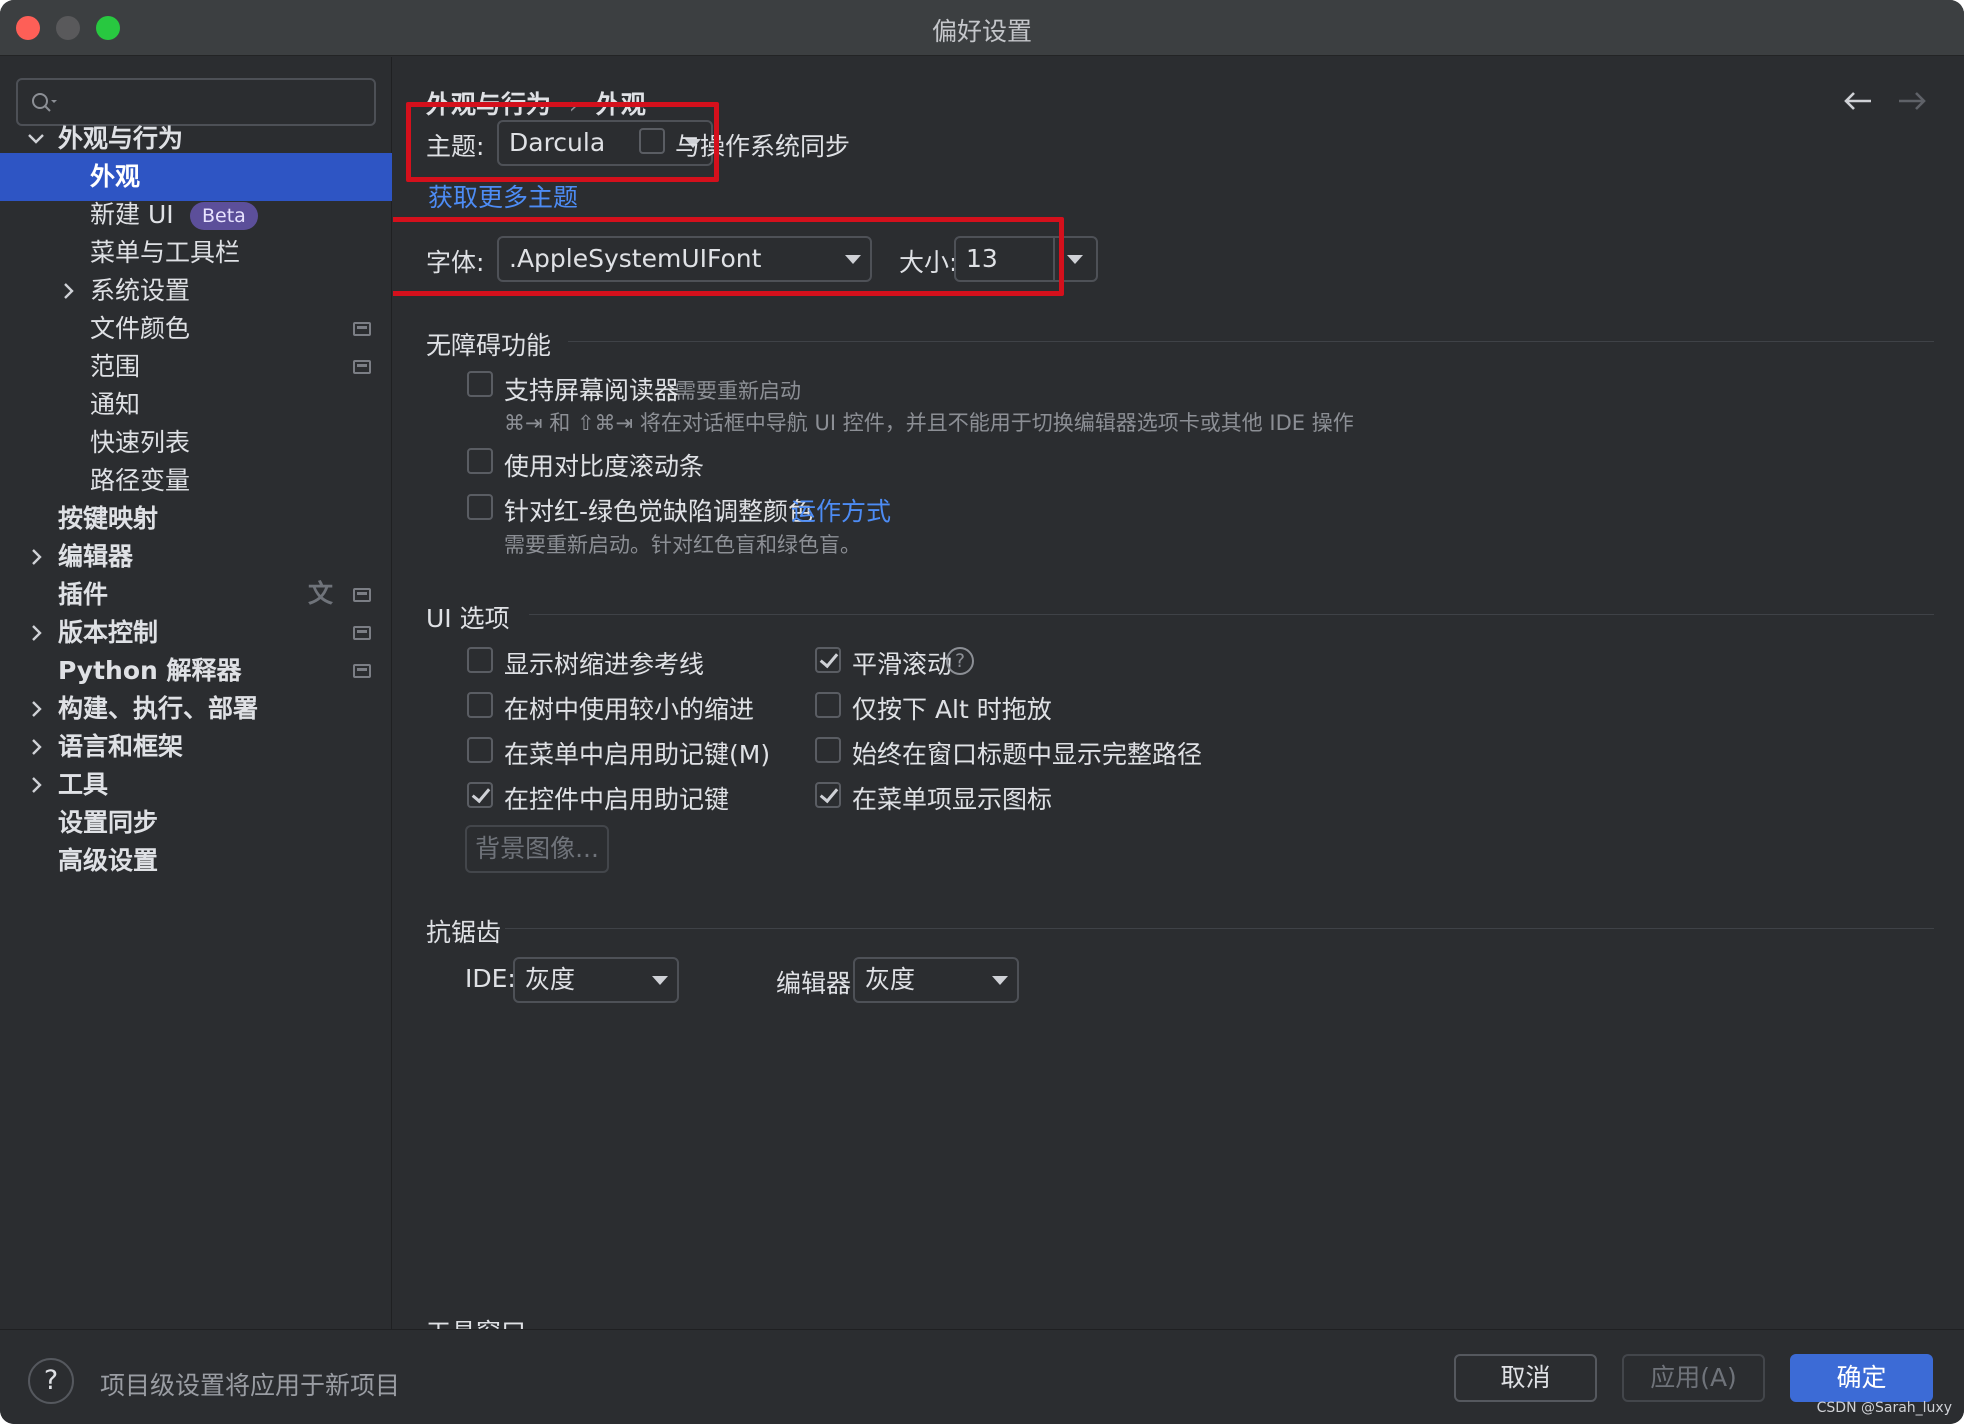  I want to click on forward-arrow-icon, so click(1912, 101).